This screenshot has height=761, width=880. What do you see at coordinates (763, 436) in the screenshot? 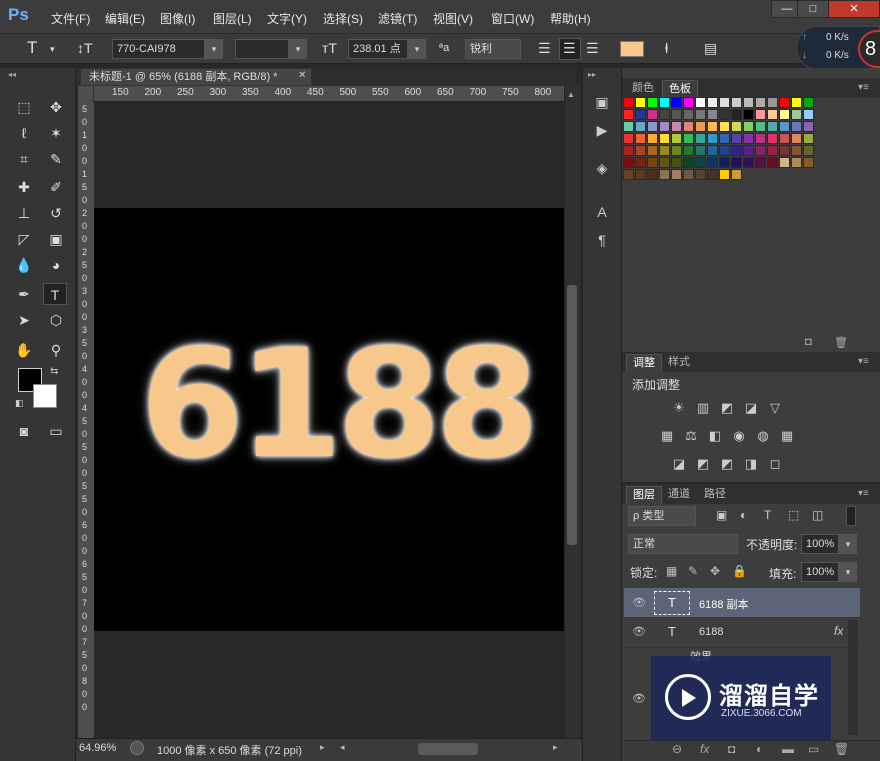
I see `channel-mixer-icon: ◍` at bounding box center [763, 436].